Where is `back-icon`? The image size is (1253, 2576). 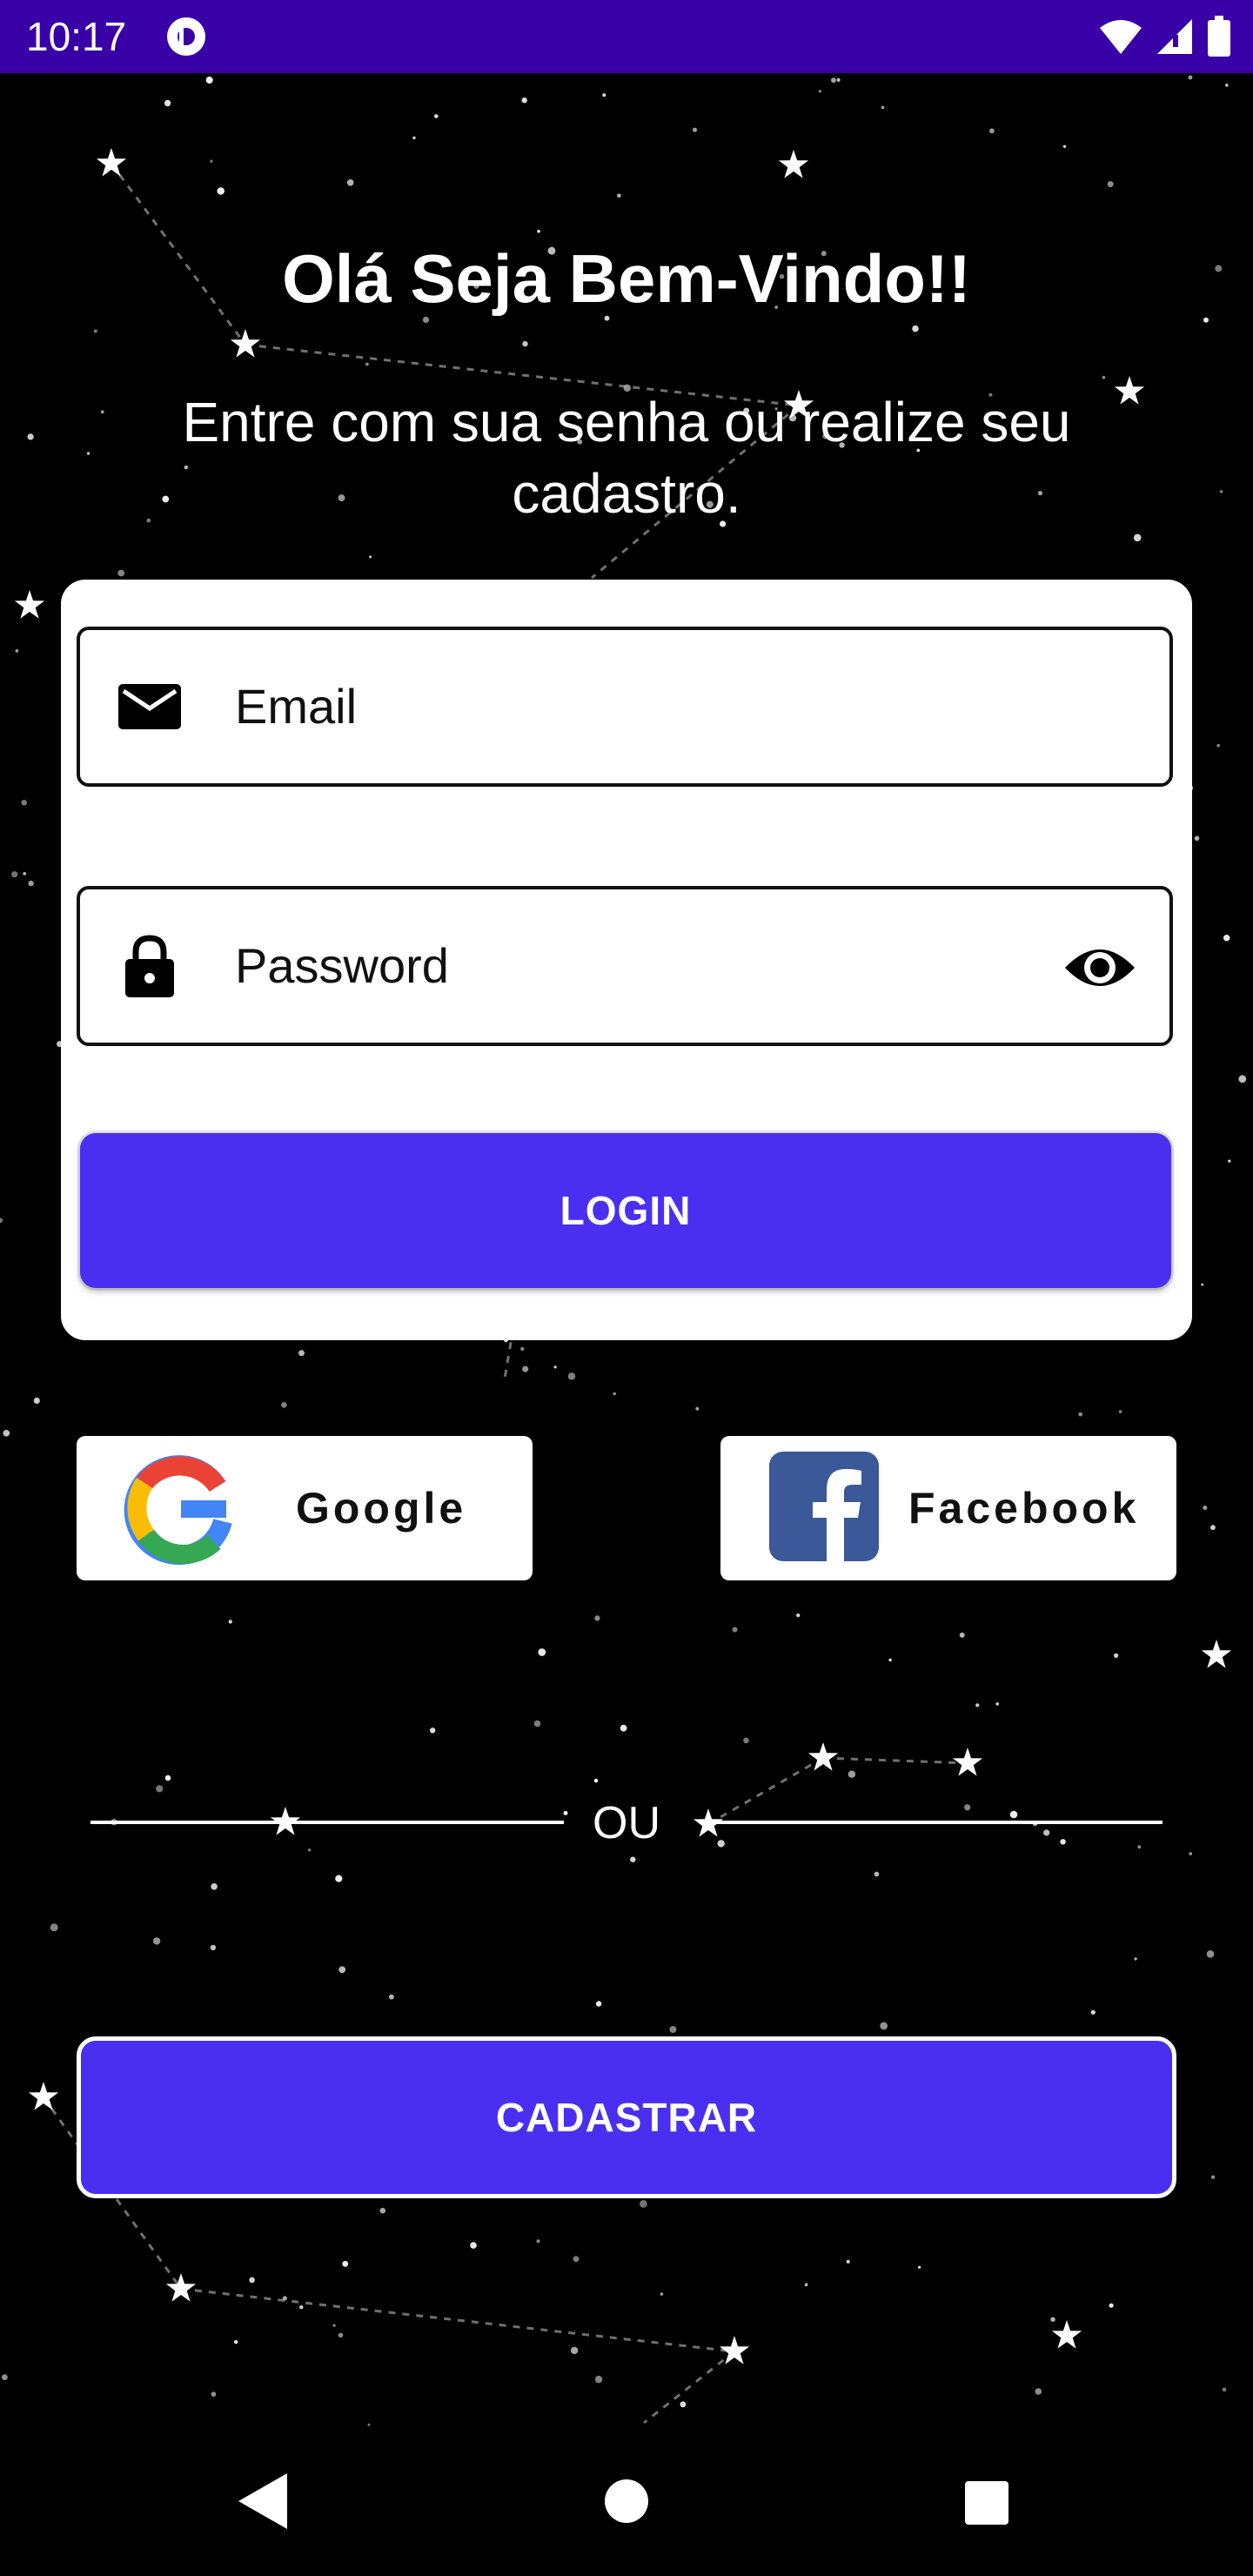
back-icon is located at coordinates (263, 2501).